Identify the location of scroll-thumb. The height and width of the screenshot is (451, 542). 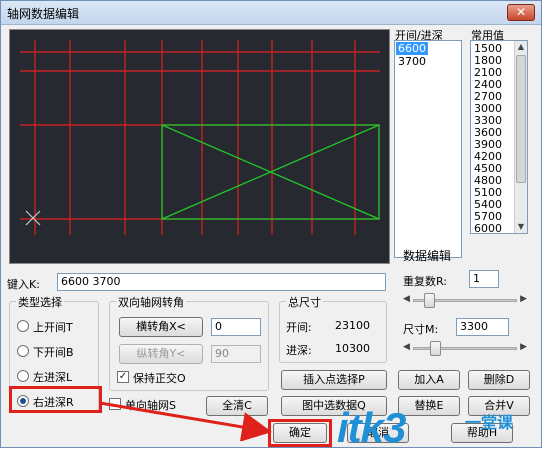
(521, 119).